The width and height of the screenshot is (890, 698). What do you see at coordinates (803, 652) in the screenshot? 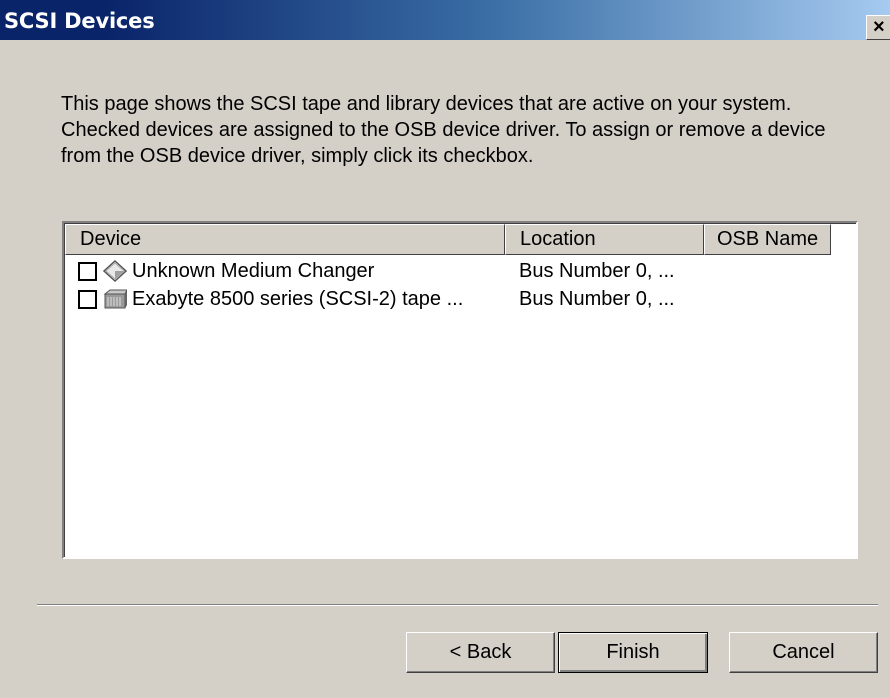
I see `cancel-button: Cancel` at bounding box center [803, 652].